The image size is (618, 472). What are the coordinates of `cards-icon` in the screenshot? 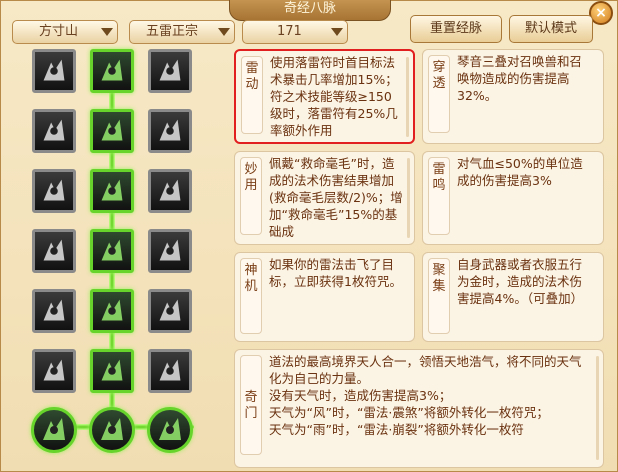 It's located at (54, 371).